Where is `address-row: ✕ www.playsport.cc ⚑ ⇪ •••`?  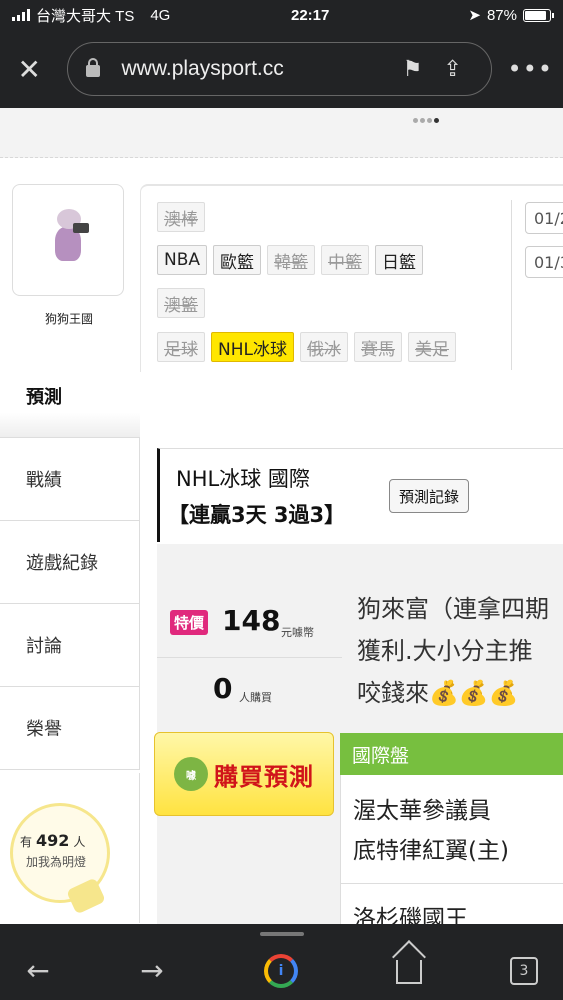
address-row: ✕ www.playsport.cc ⚑ ⇪ ••• is located at coordinates (281, 69).